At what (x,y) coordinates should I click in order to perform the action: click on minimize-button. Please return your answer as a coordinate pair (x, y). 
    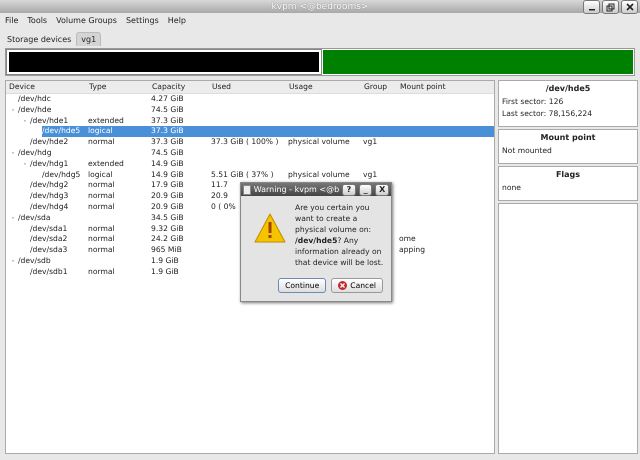
    Looking at the image, I should click on (591, 7).